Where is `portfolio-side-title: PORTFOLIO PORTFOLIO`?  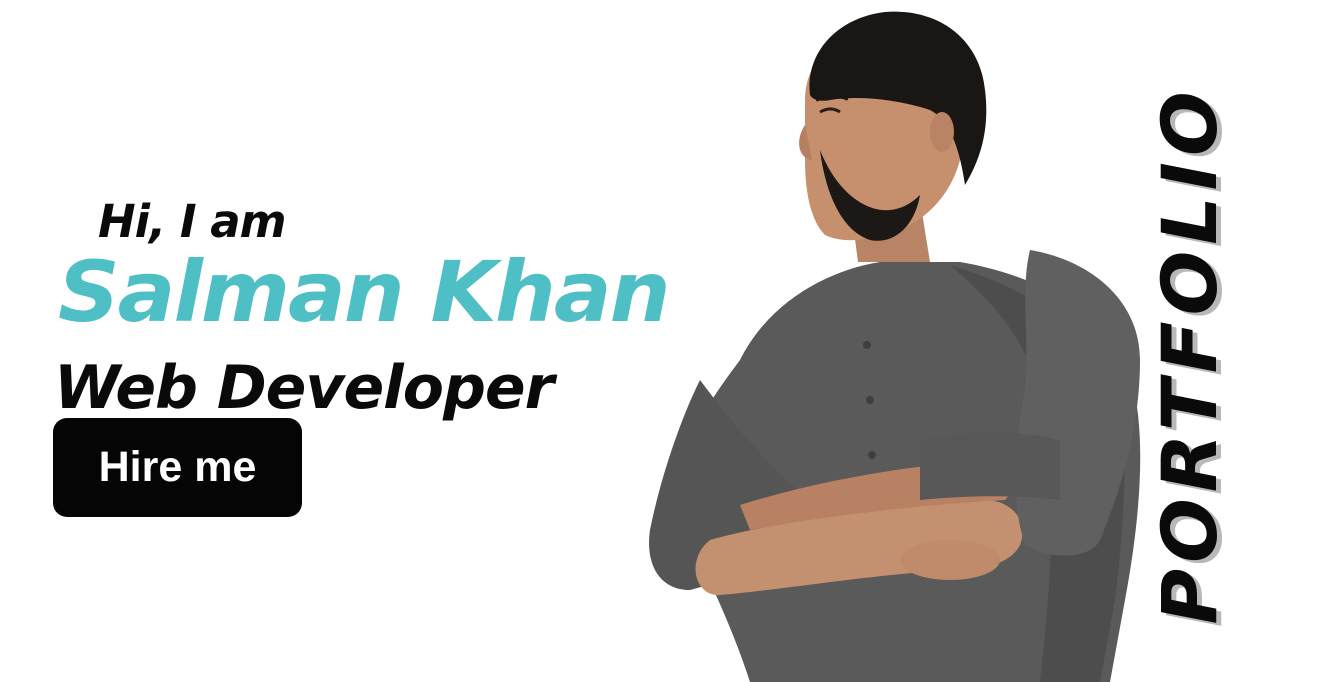
portfolio-side-title: PORTFOLIO PORTFOLIO is located at coordinates (1190, 355).